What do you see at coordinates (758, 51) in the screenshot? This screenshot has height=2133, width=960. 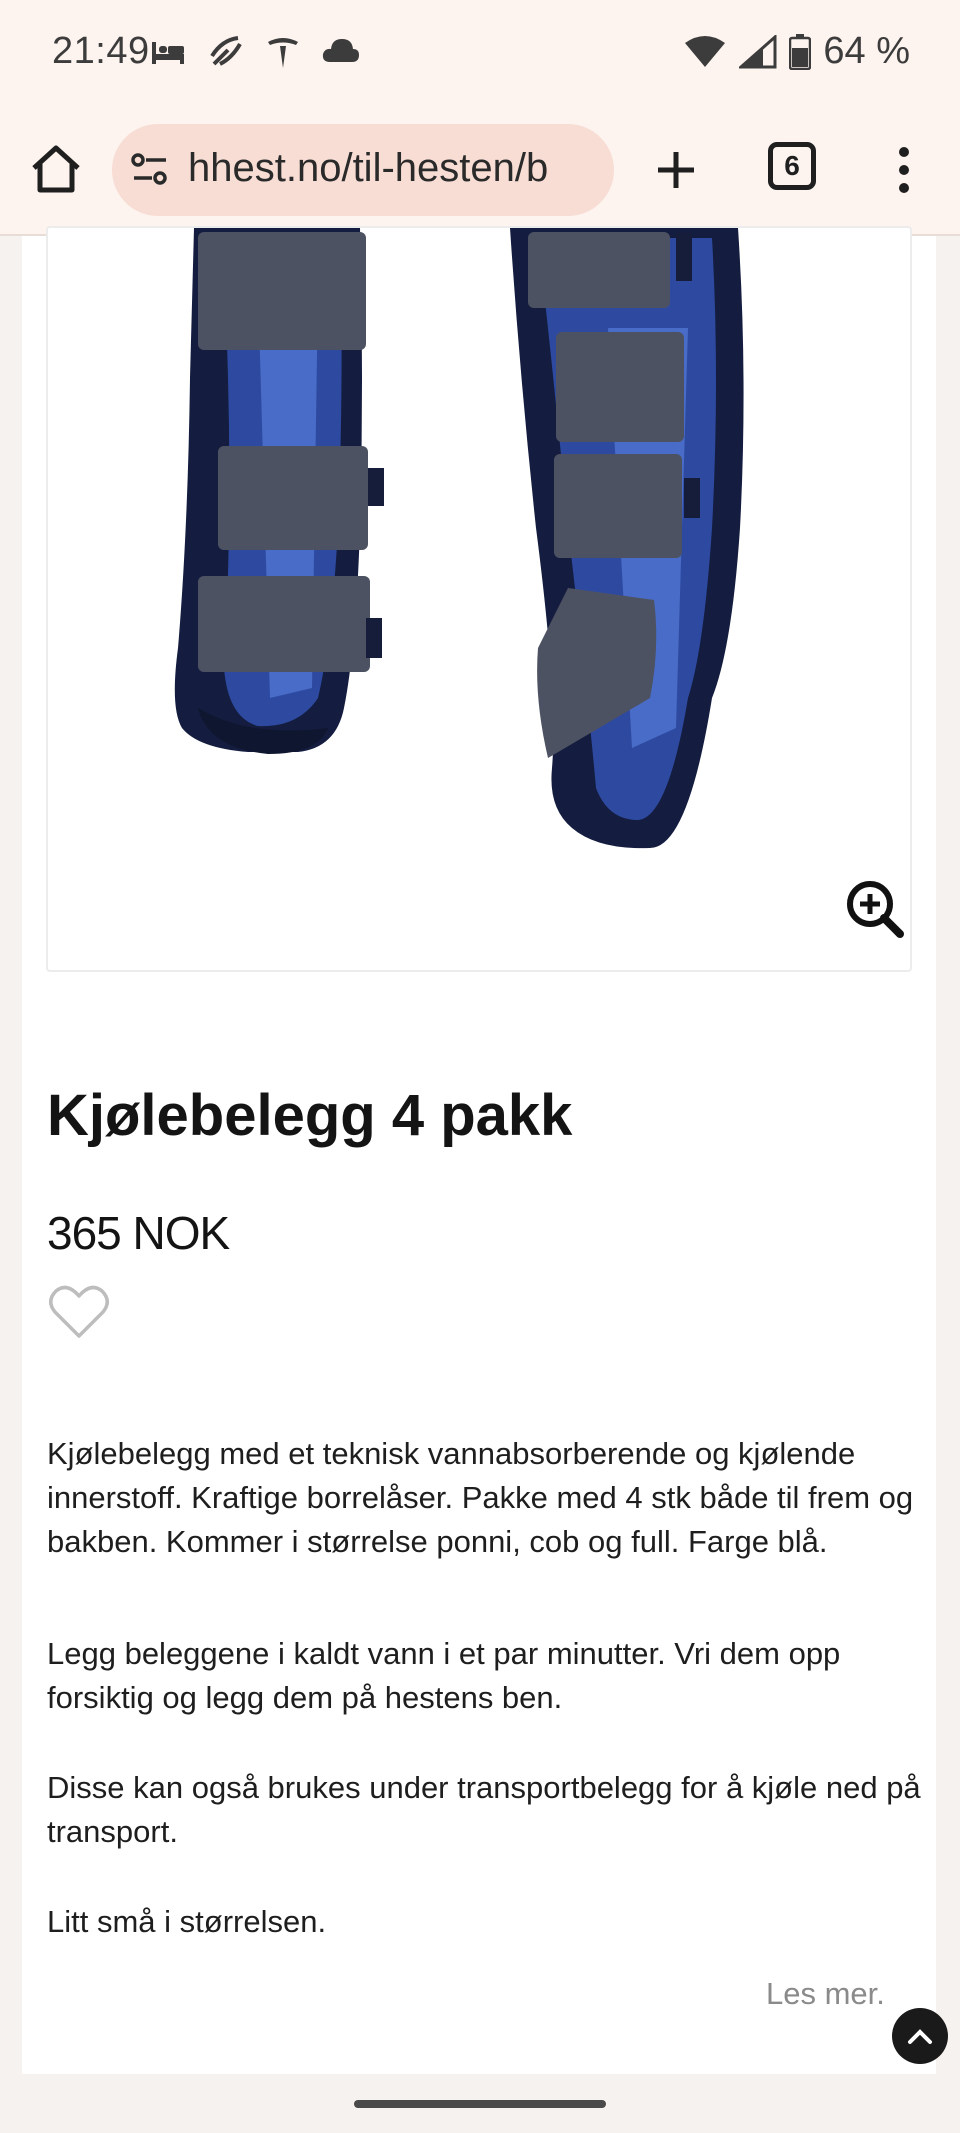 I see `signal-icon` at bounding box center [758, 51].